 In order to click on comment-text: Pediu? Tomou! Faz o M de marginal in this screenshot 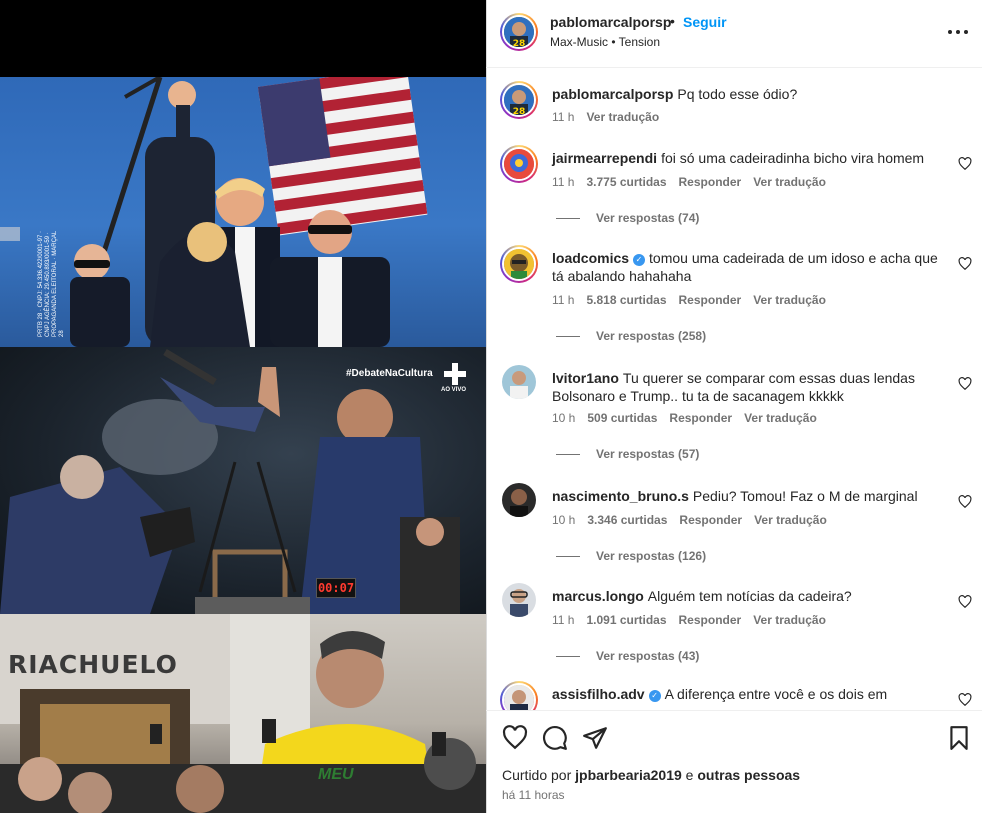, I will do `click(805, 496)`.